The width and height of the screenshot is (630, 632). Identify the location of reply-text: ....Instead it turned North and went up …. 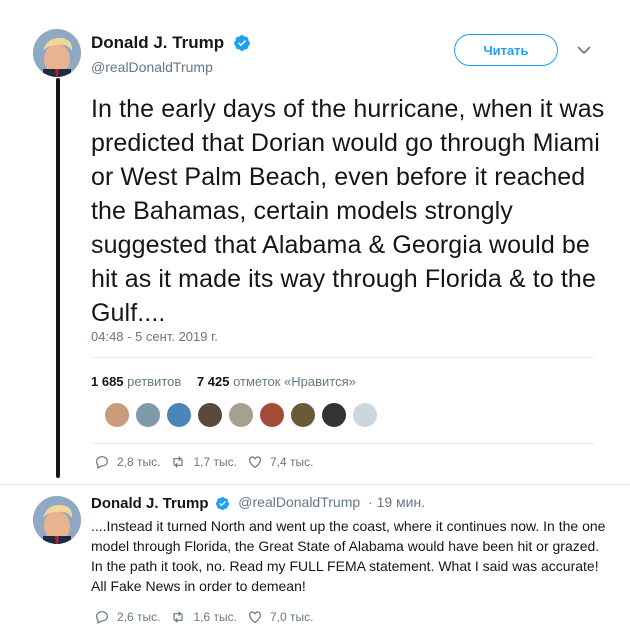
(348, 556).